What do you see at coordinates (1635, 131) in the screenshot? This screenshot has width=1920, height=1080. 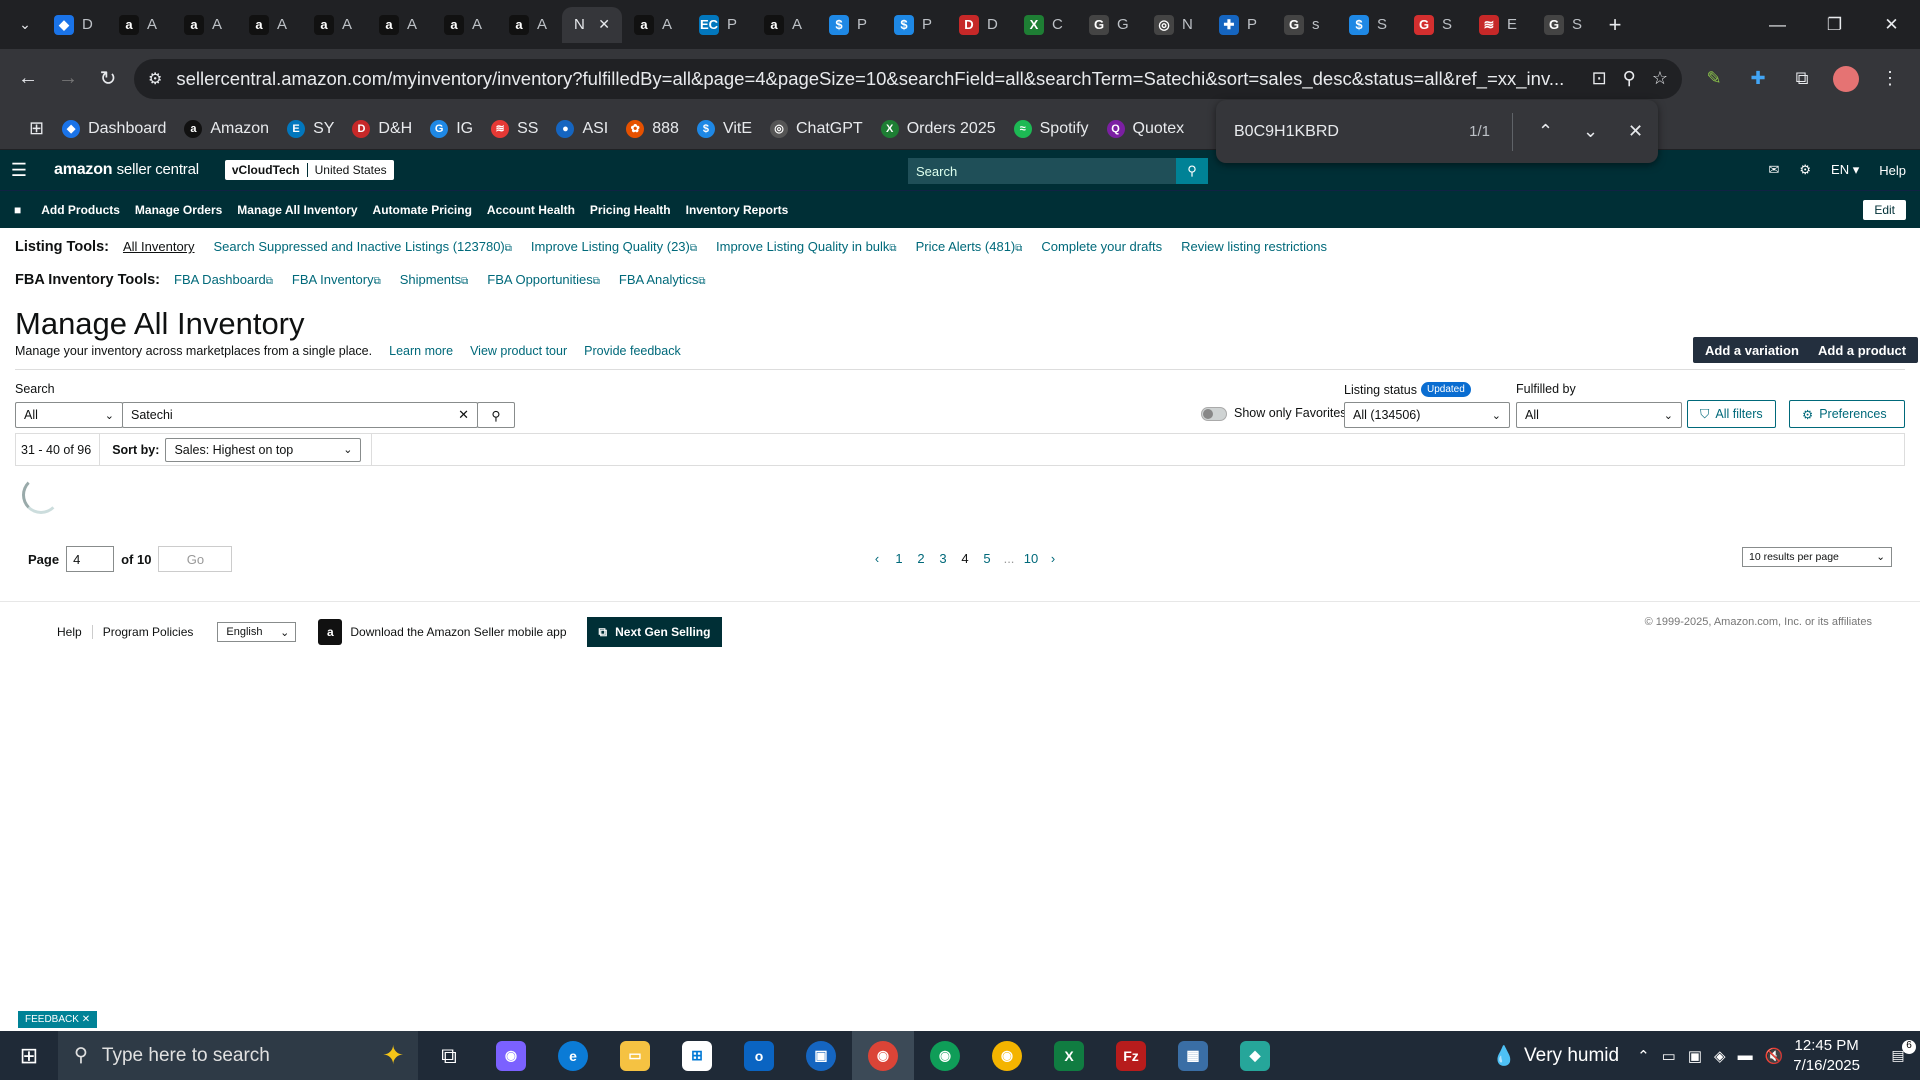 I see `find-close-icon: ✕` at bounding box center [1635, 131].